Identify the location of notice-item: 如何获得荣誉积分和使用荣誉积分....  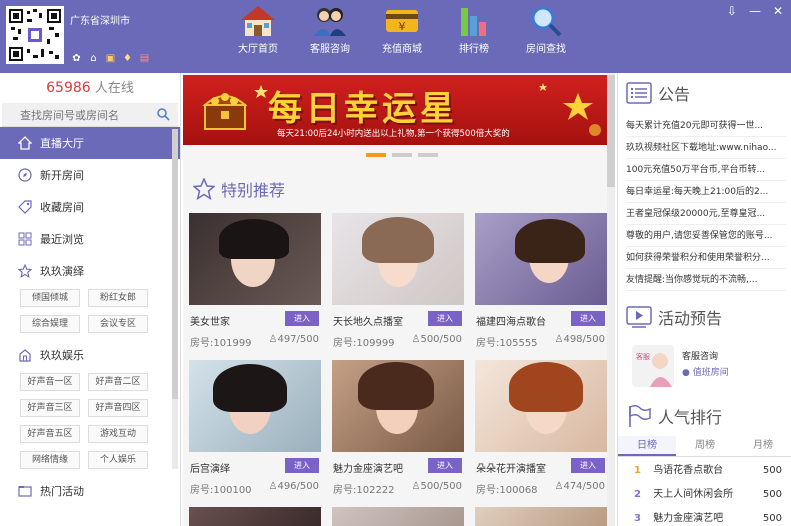
(706, 258).